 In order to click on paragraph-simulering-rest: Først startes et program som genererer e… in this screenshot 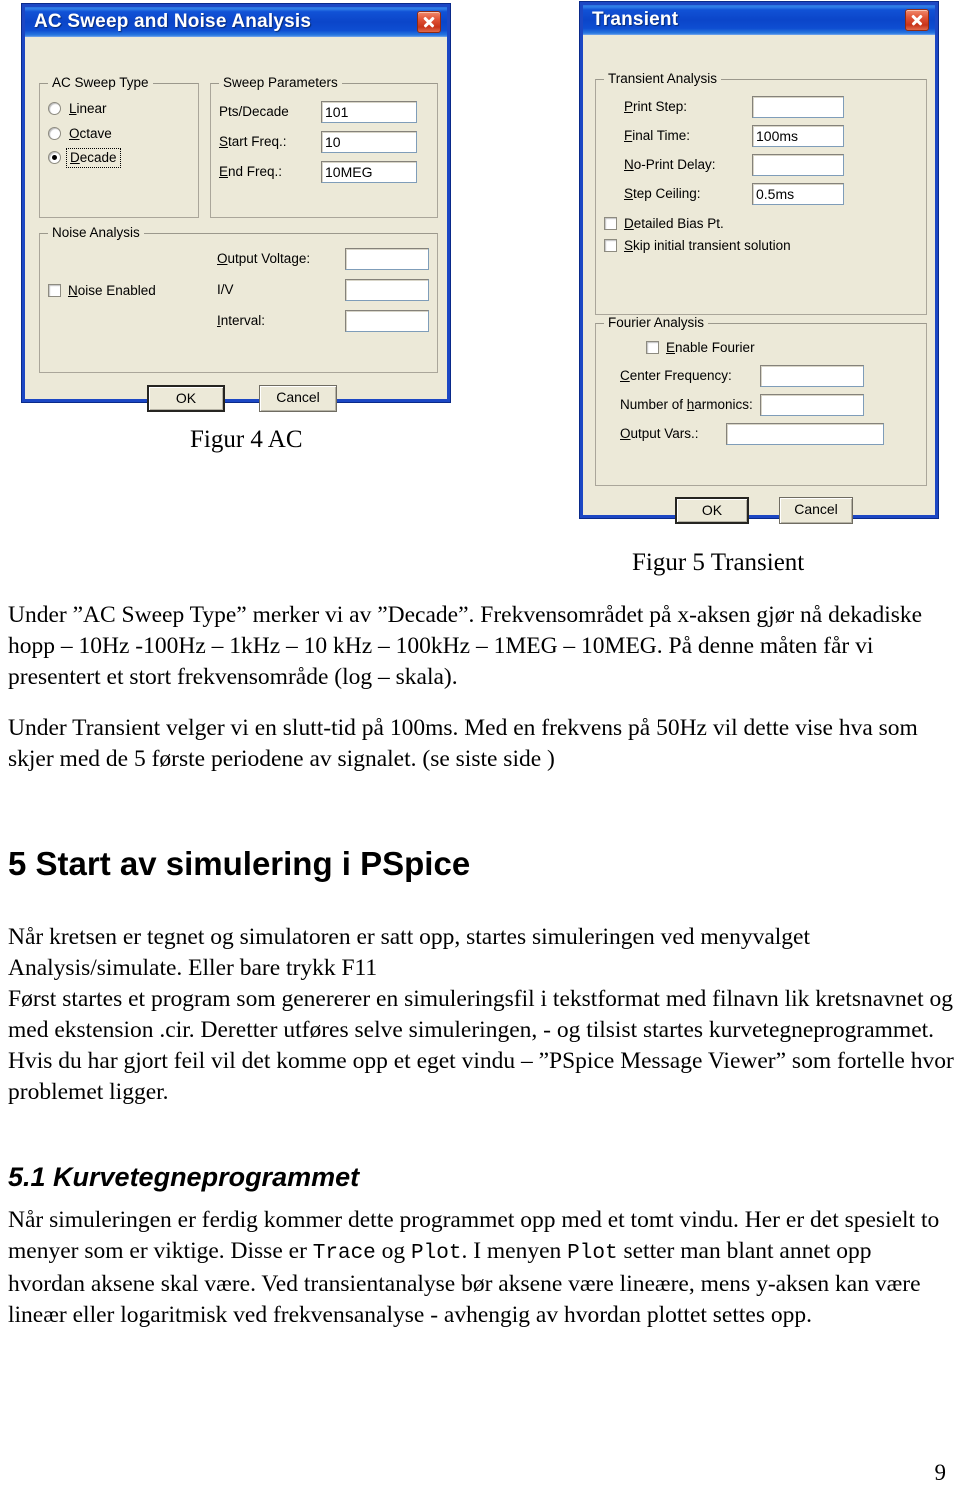, I will do `click(481, 1045)`.